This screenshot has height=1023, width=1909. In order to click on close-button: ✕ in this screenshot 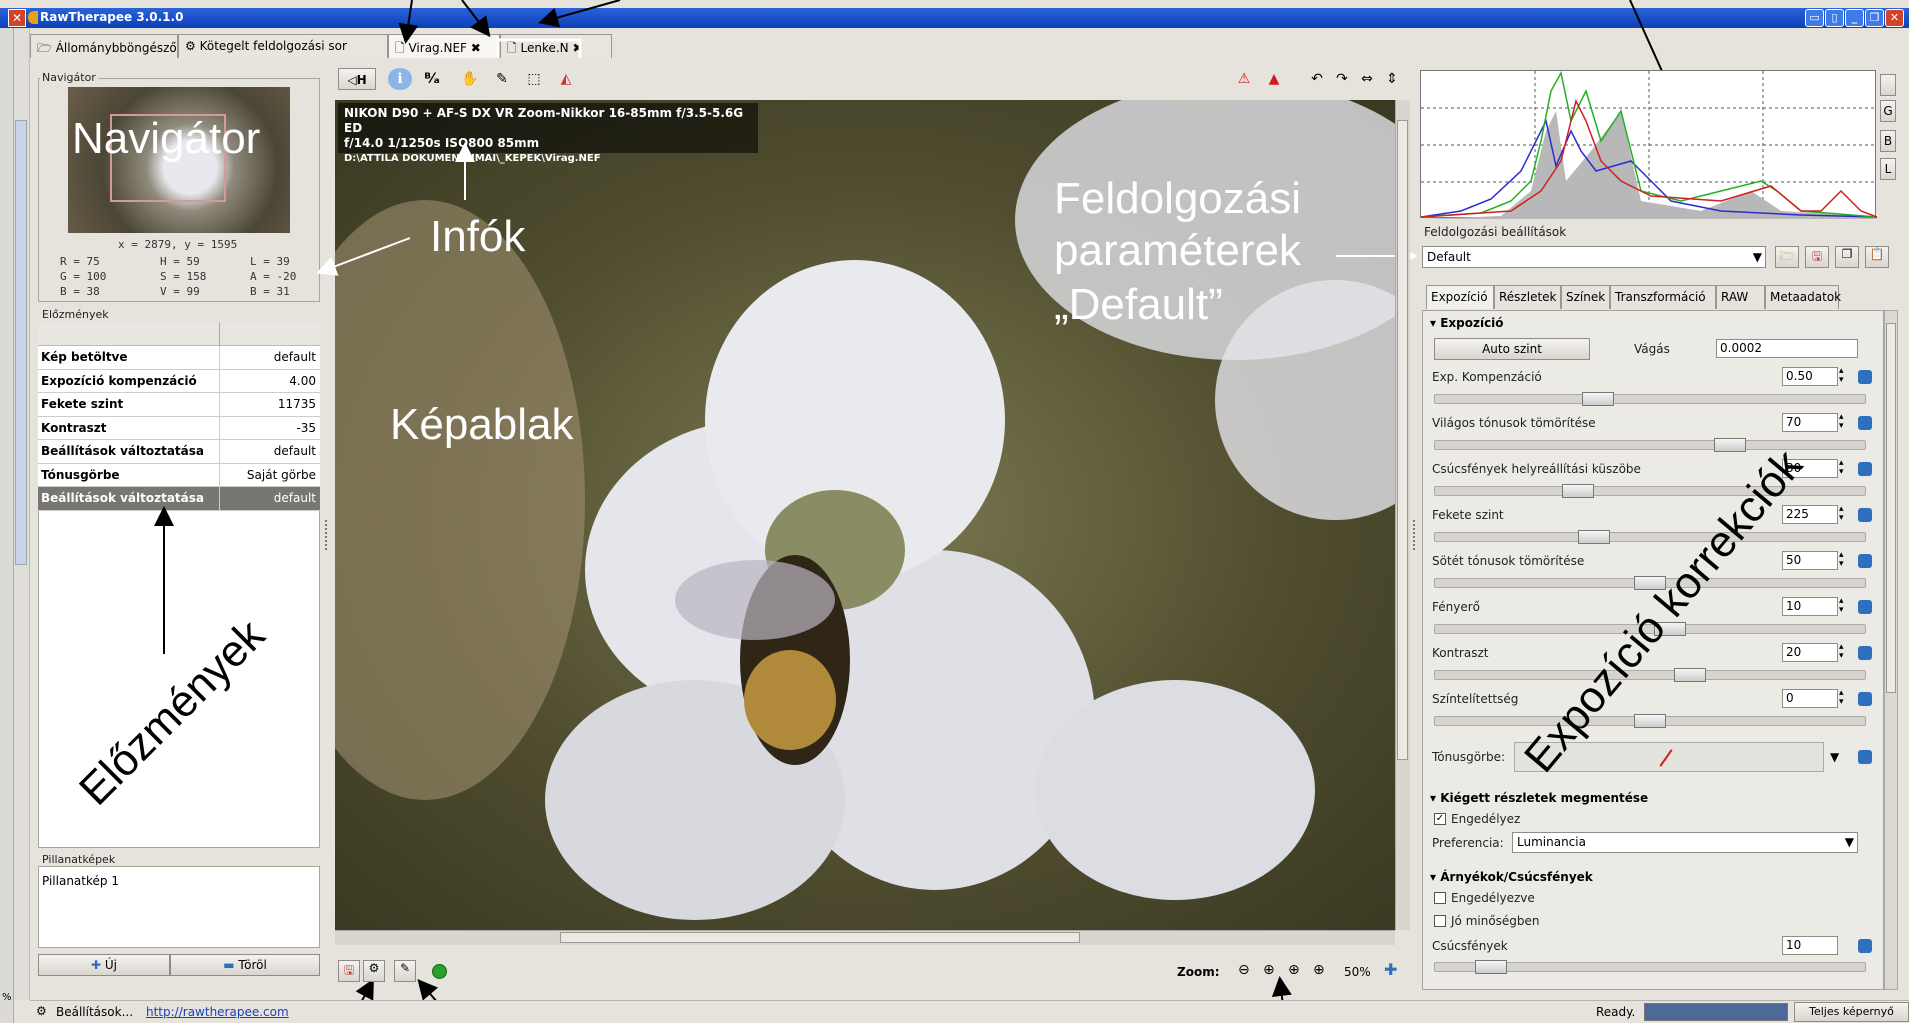, I will do `click(1894, 18)`.